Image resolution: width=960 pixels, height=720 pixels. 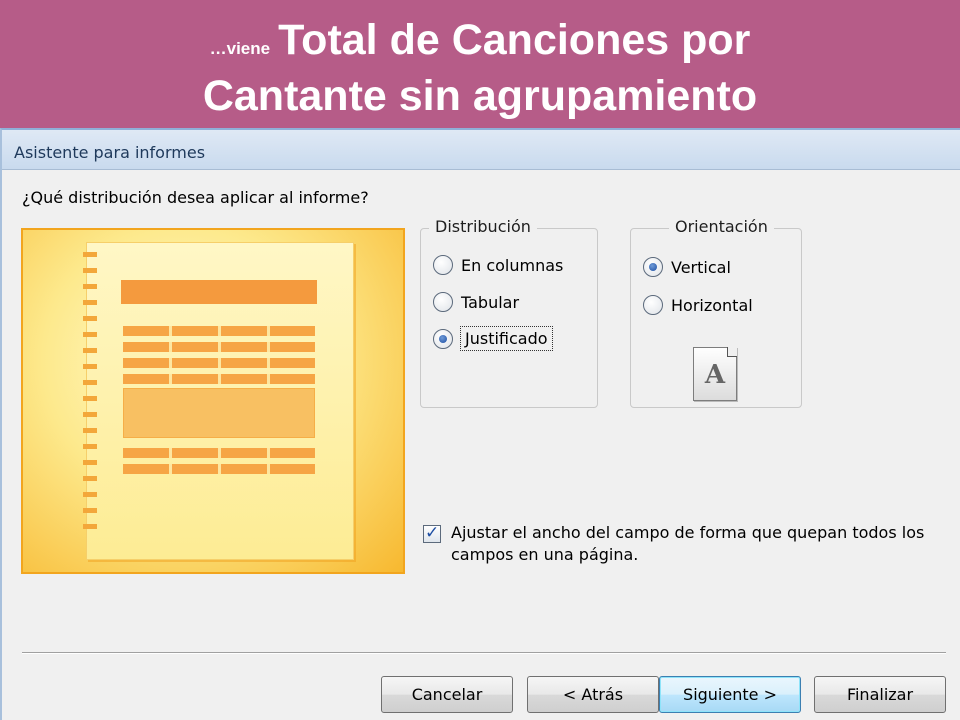 I want to click on radio-label: Vertical, so click(x=701, y=267).